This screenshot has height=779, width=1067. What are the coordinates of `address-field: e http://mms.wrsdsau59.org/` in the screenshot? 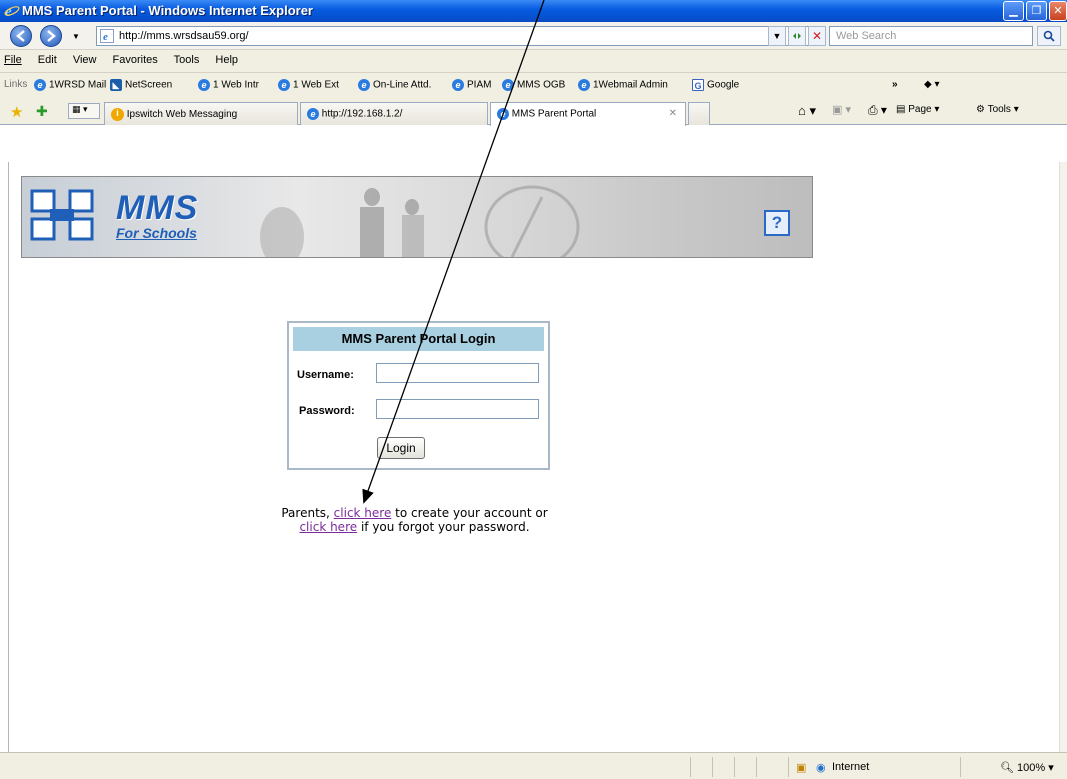 It's located at (461, 36).